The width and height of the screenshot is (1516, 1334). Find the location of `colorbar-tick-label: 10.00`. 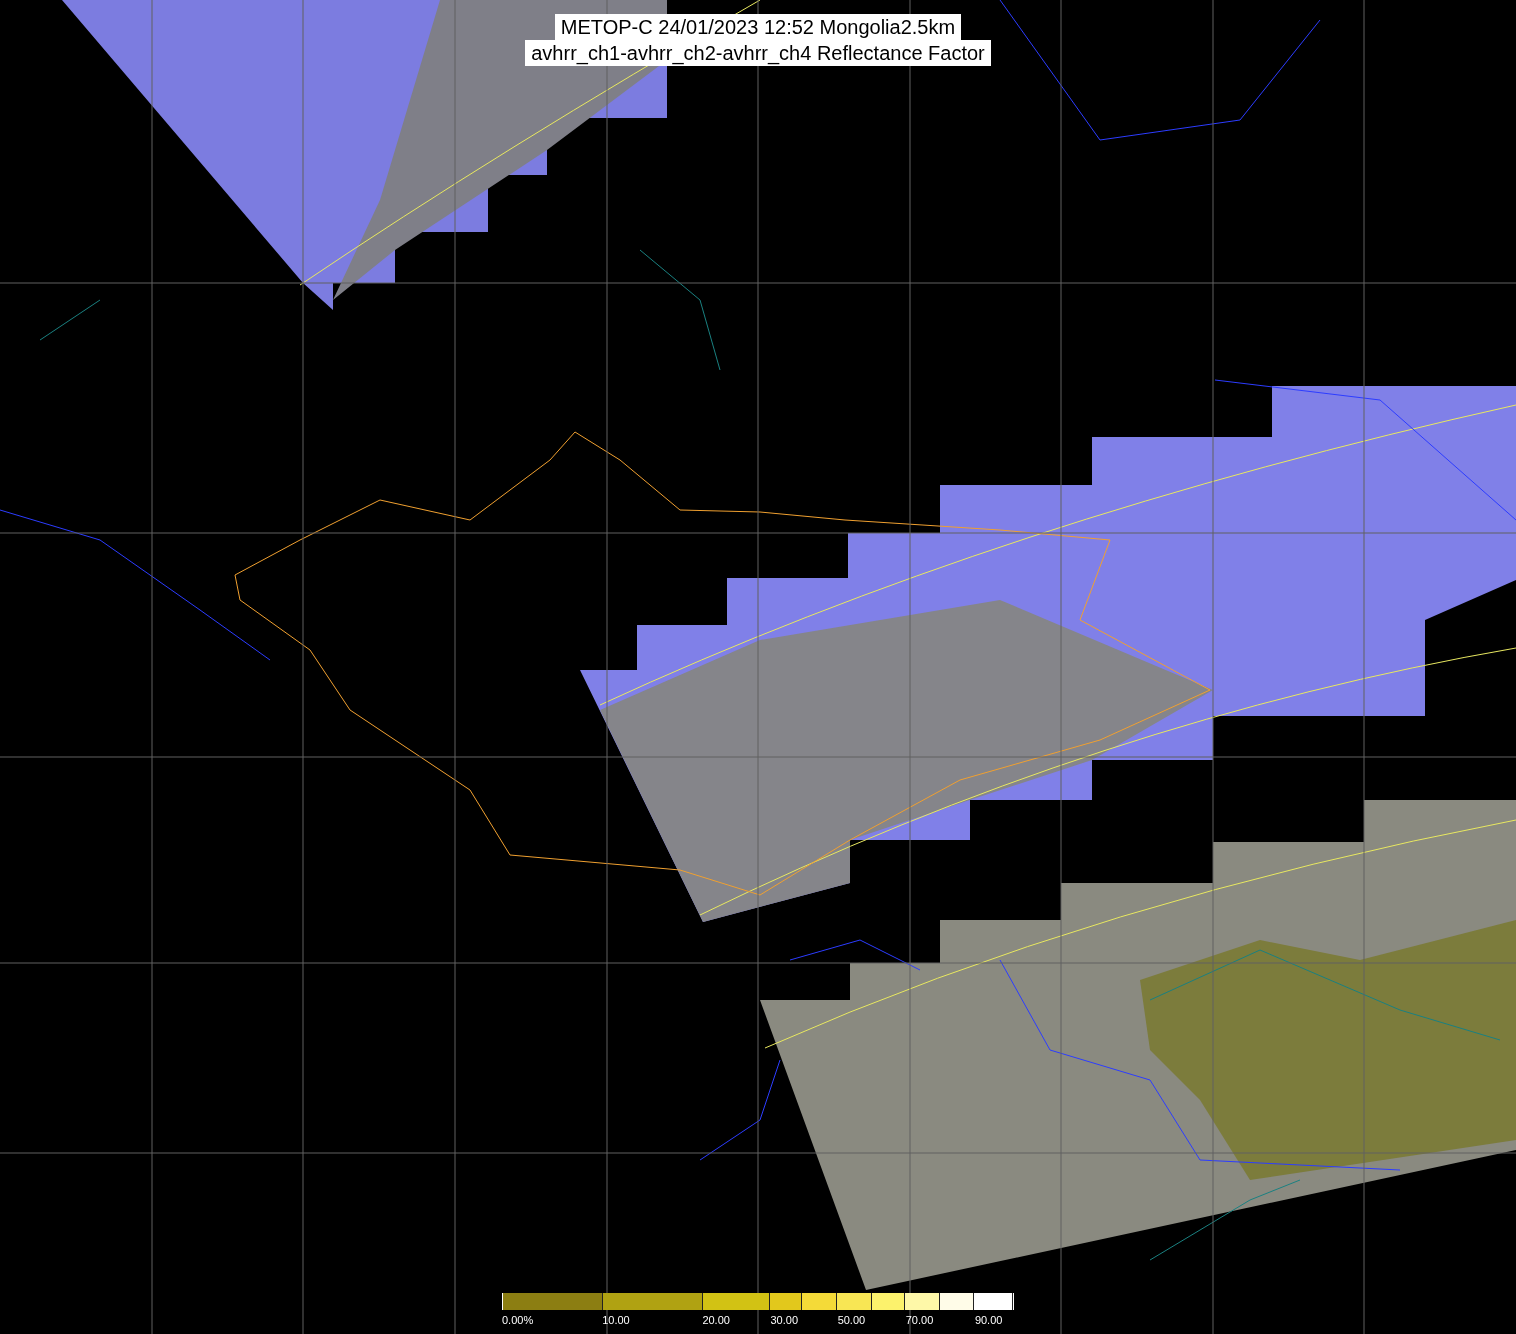

colorbar-tick-label: 10.00 is located at coordinates (616, 1320).